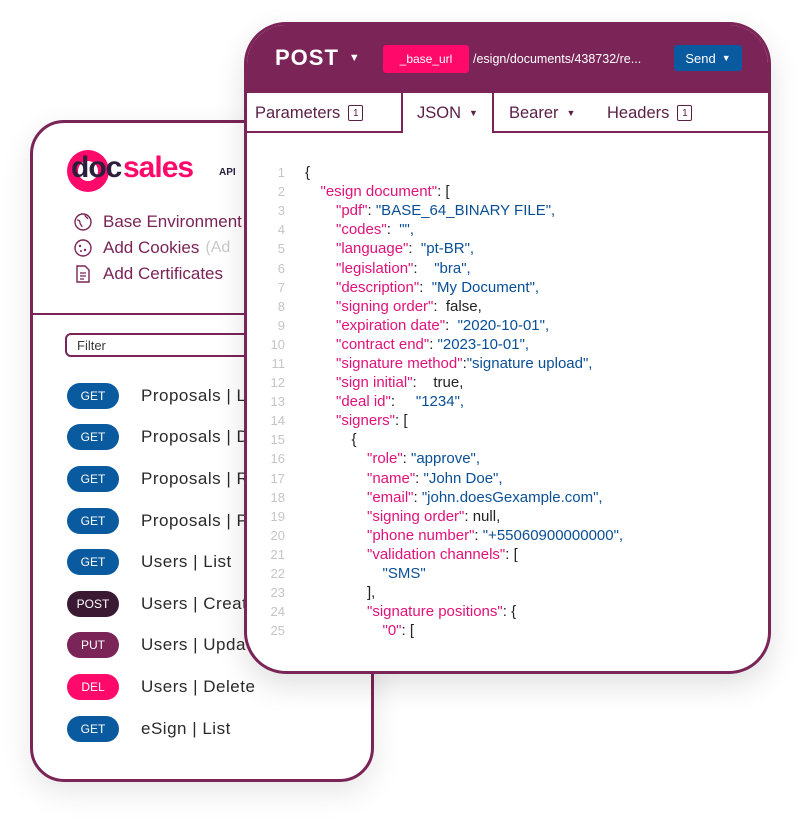 The width and height of the screenshot is (808, 826). What do you see at coordinates (509, 439) in the screenshot?
I see `code-line: 15 {` at bounding box center [509, 439].